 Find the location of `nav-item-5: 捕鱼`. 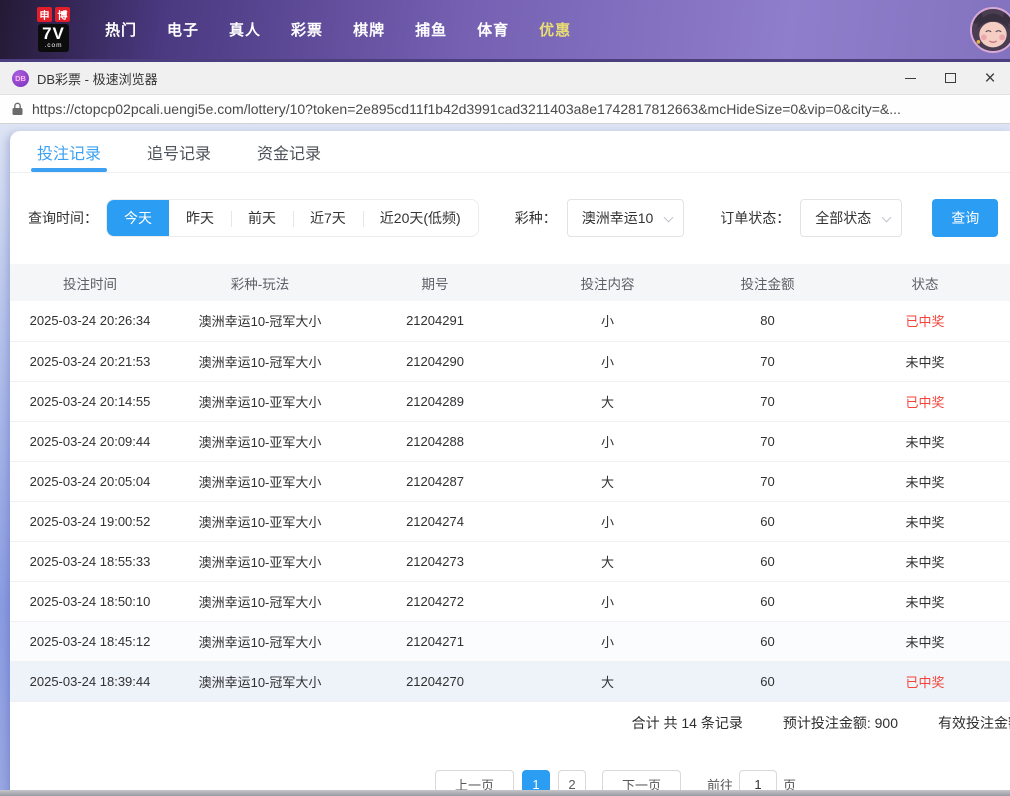

nav-item-5: 捕鱼 is located at coordinates (431, 29).